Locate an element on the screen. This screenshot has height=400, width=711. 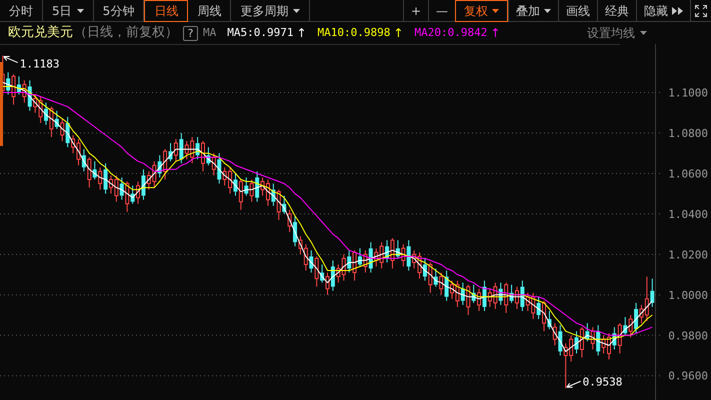
double-chevron-icon is located at coordinates (677, 11).